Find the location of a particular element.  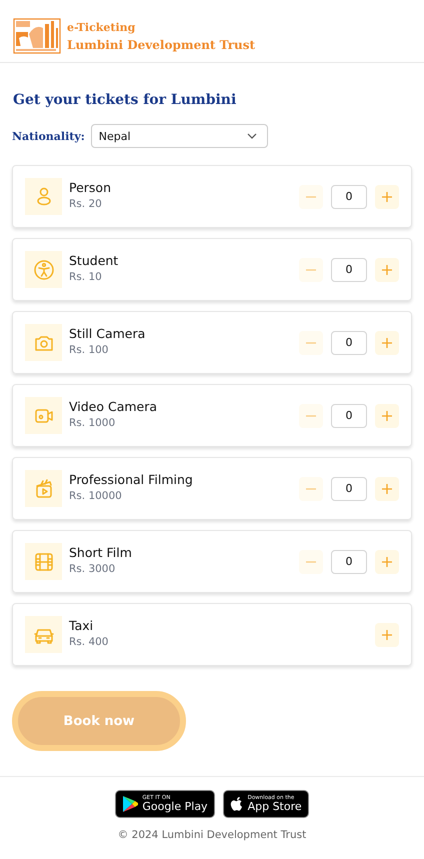

ticket-name: Professional Filming is located at coordinates (131, 479).